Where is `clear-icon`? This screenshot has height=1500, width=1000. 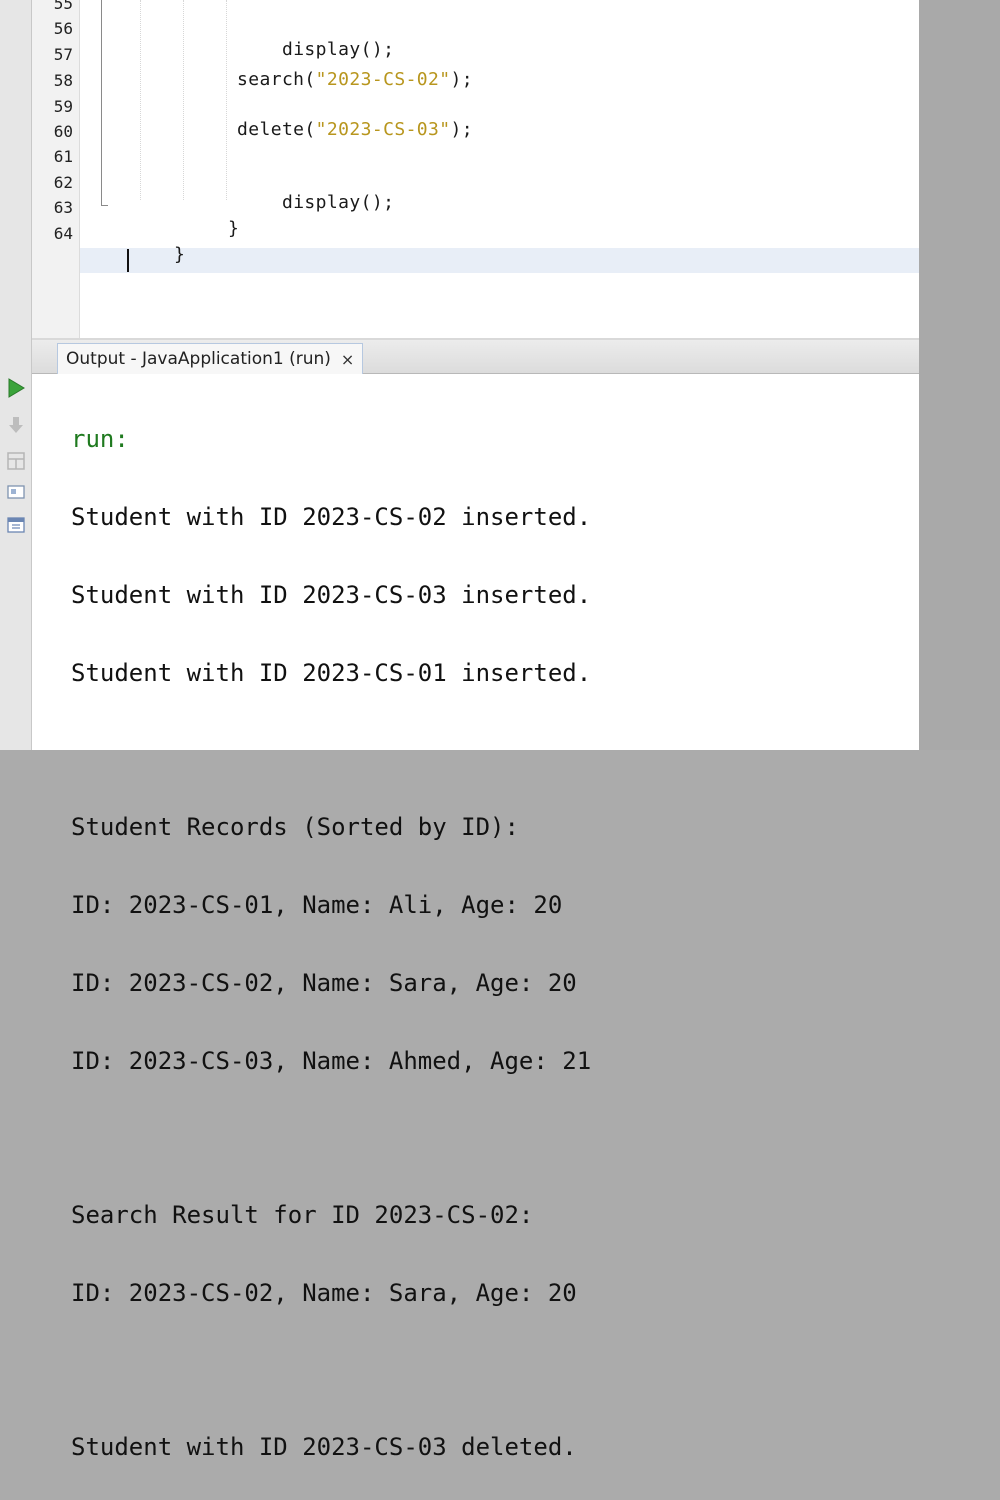
clear-icon is located at coordinates (16, 461).